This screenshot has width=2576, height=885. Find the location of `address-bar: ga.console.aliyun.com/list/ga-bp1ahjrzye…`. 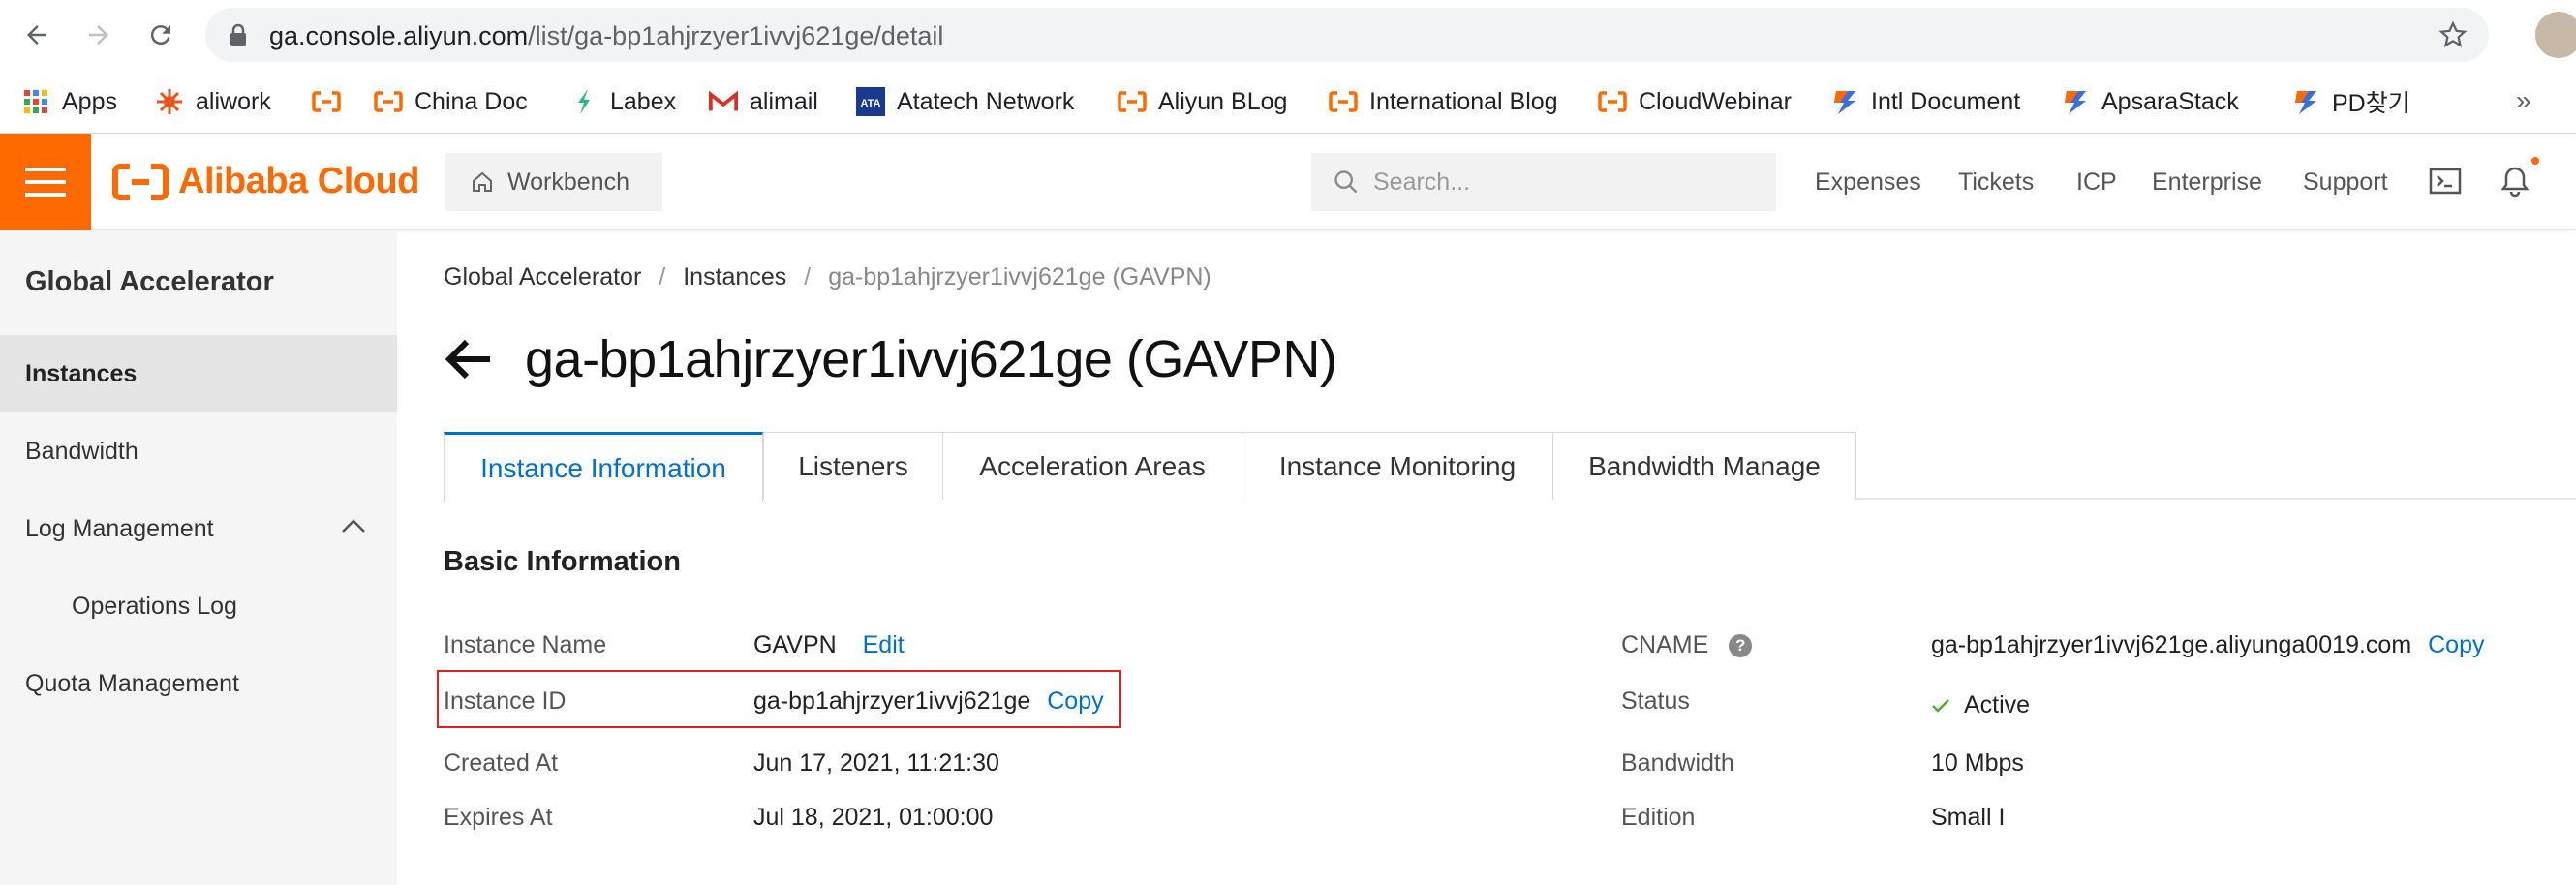

address-bar: ga.console.aliyun.com/list/ga-bp1ahjrzye… is located at coordinates (1347, 35).